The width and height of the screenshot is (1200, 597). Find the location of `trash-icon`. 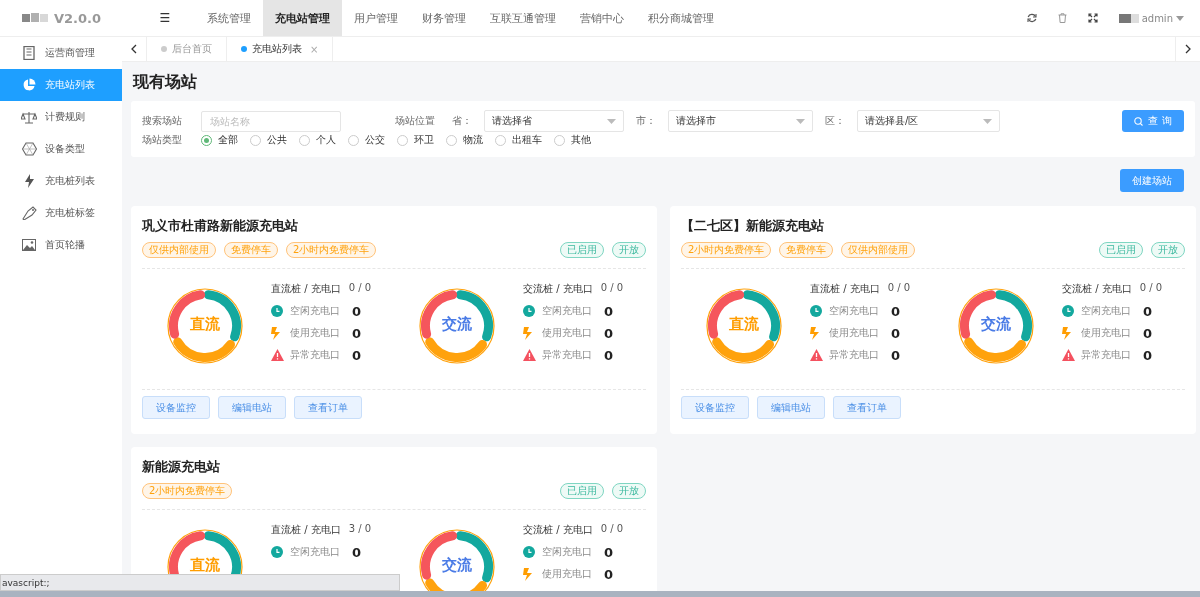

trash-icon is located at coordinates (1062, 18).